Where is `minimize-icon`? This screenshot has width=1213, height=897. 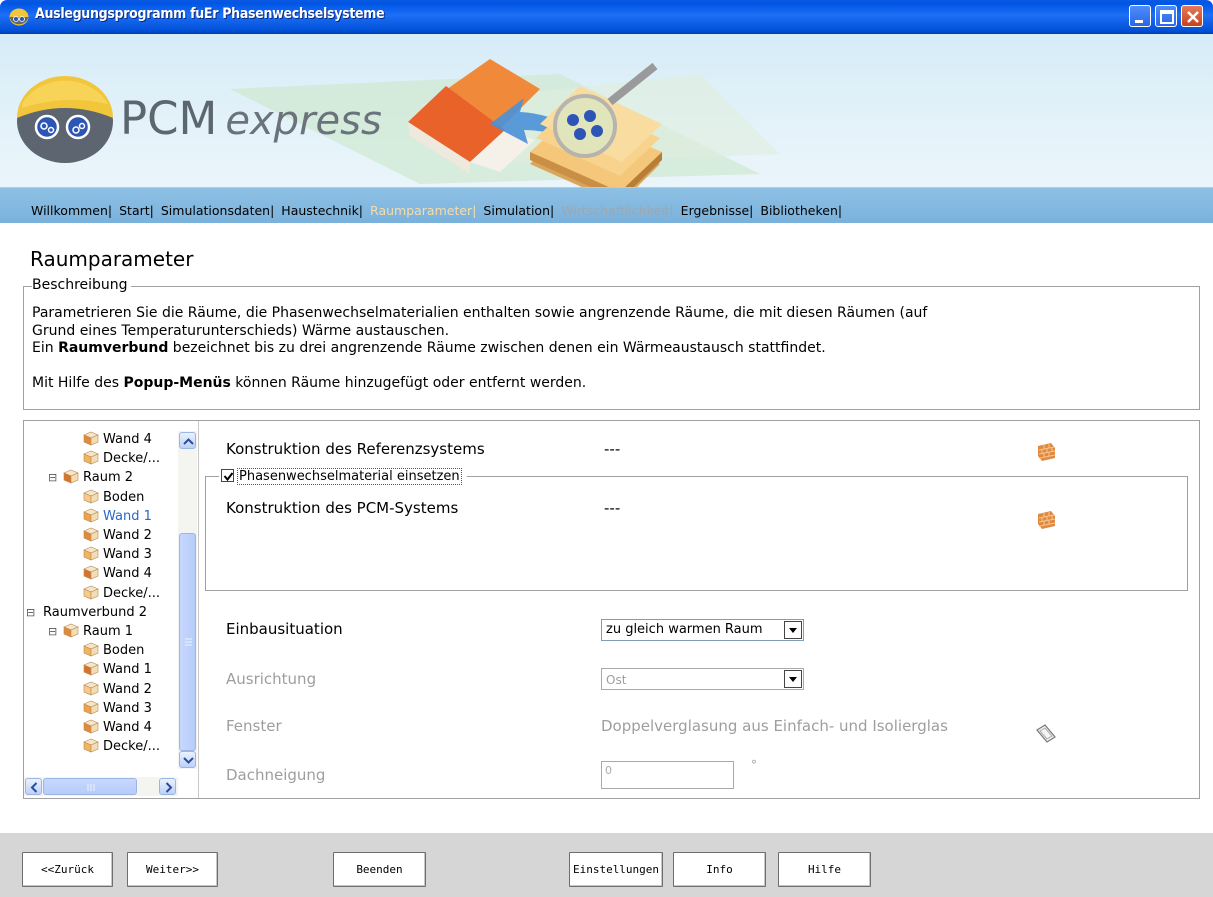 minimize-icon is located at coordinates (1139, 21).